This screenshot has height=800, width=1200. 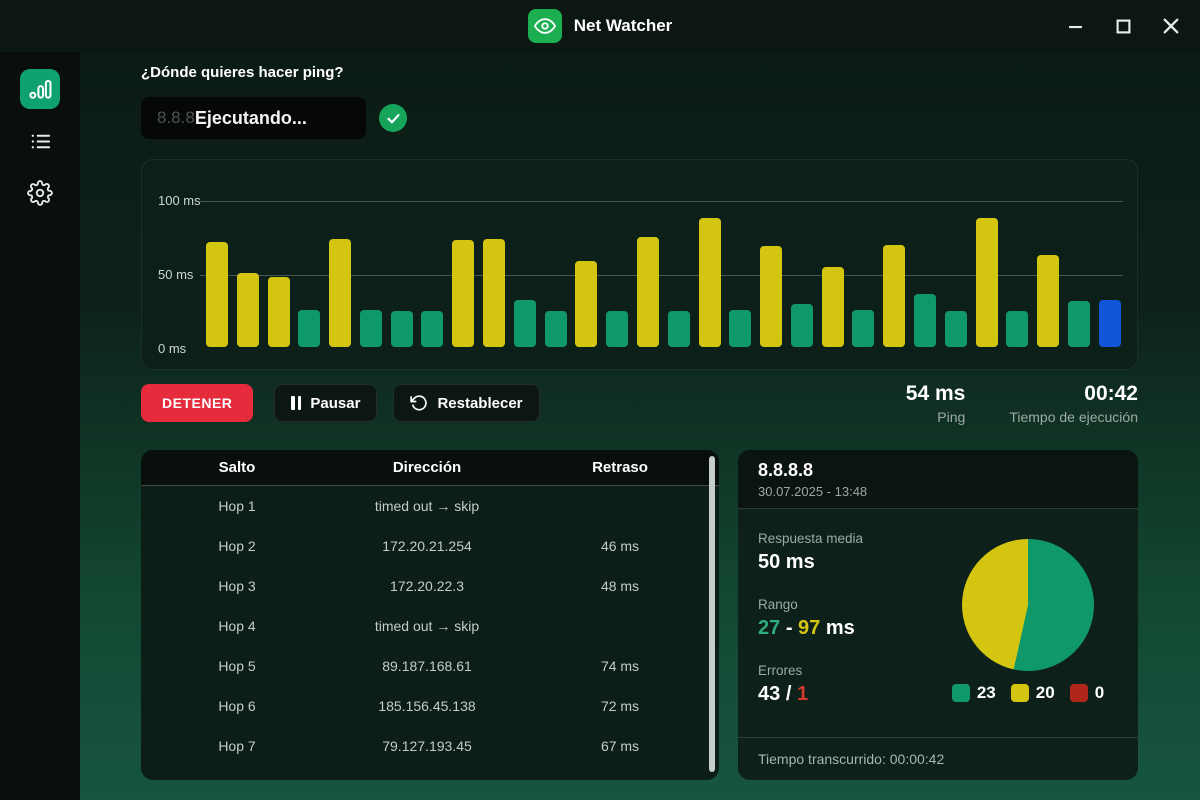 I want to click on gear-icon, so click(x=40, y=193).